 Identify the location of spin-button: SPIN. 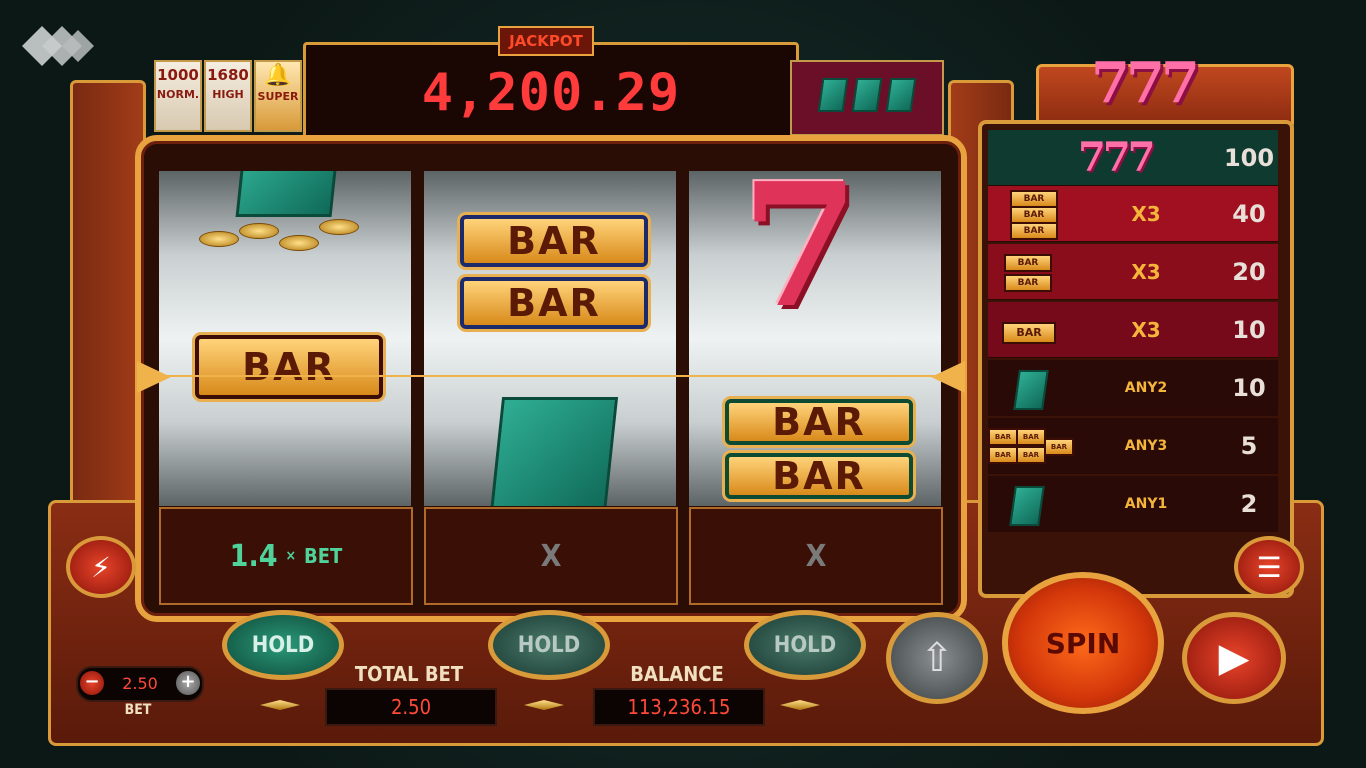
(1083, 643).